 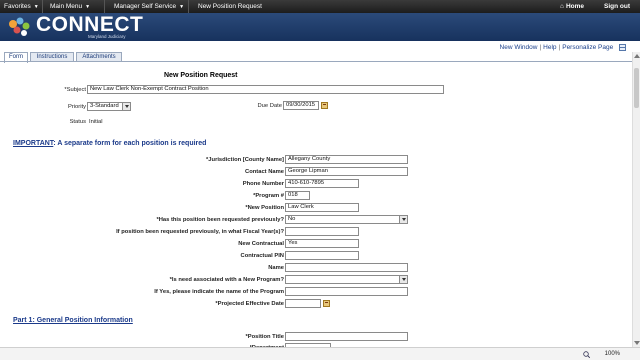 I want to click on page-title: New Position Request, so click(x=201, y=75).